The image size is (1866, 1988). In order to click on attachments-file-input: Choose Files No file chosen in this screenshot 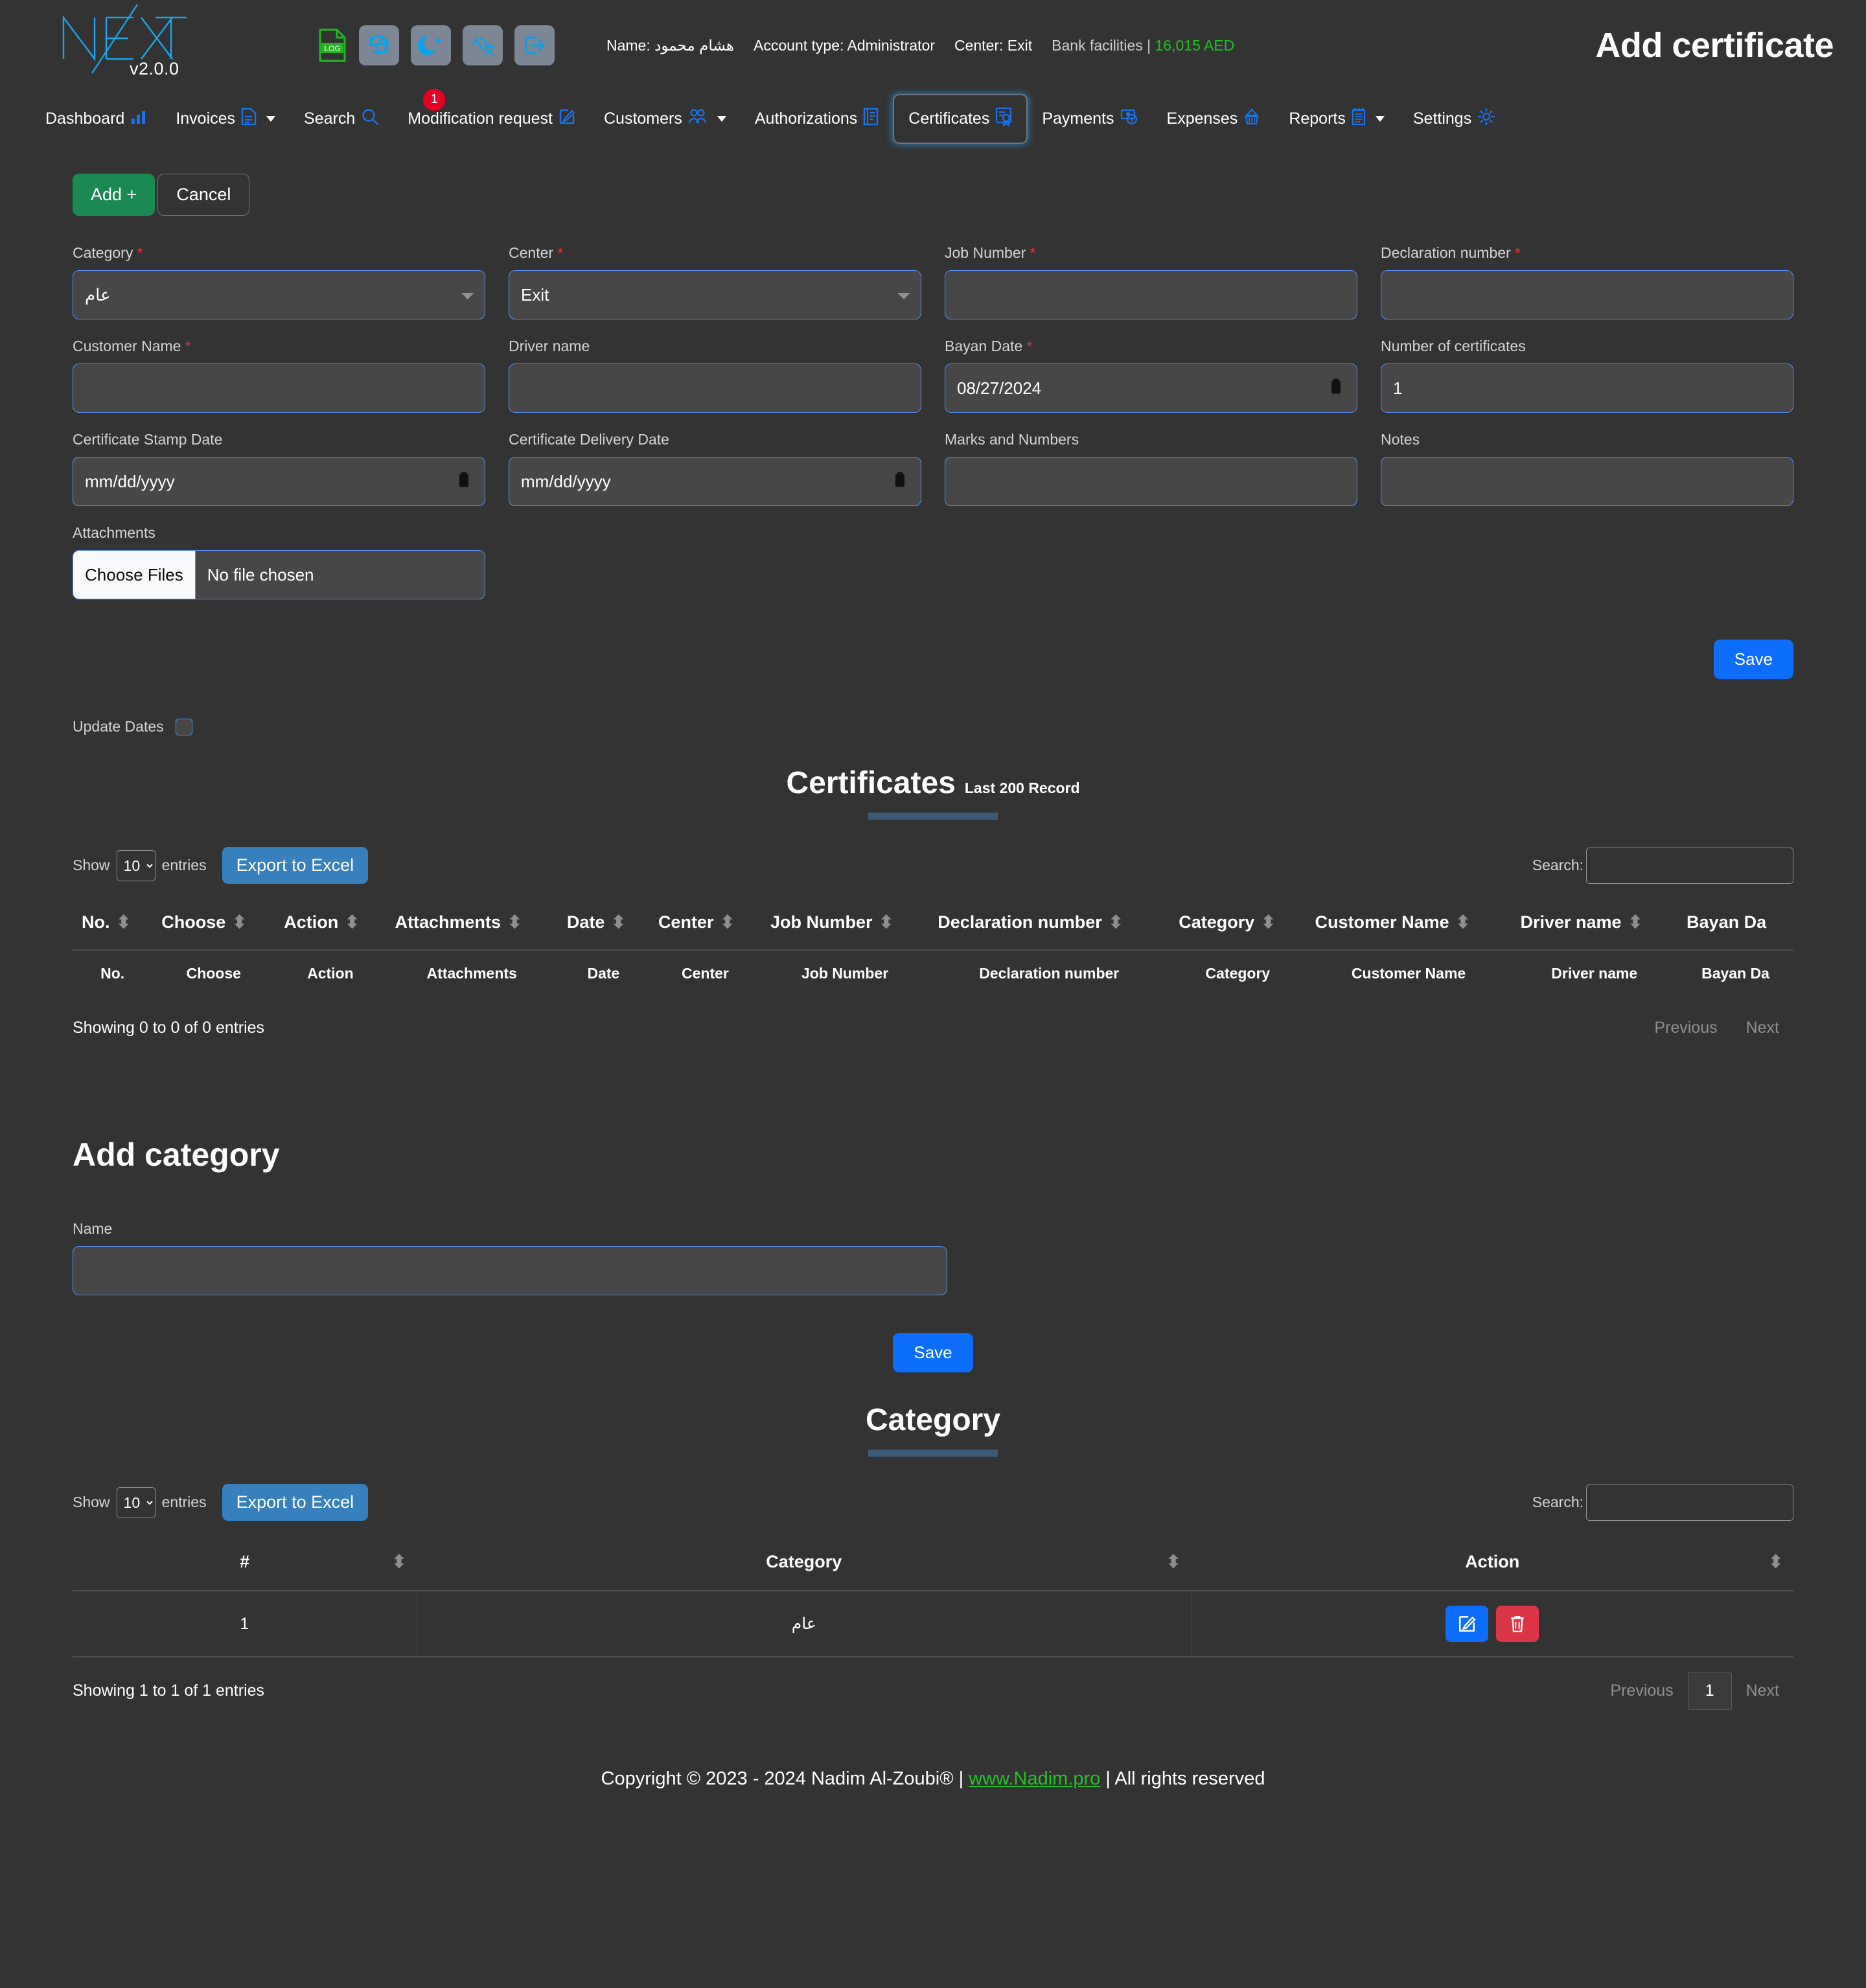, I will do `click(279, 574)`.